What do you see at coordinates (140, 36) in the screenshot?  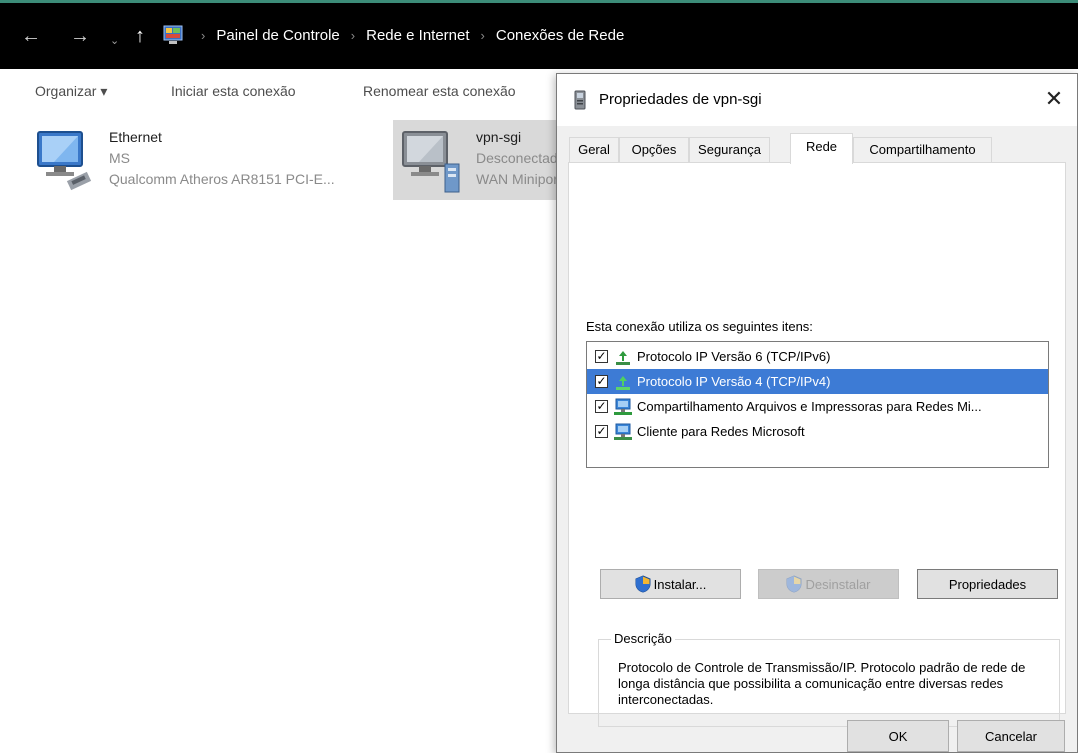 I see `up-arrow-icon: ↑` at bounding box center [140, 36].